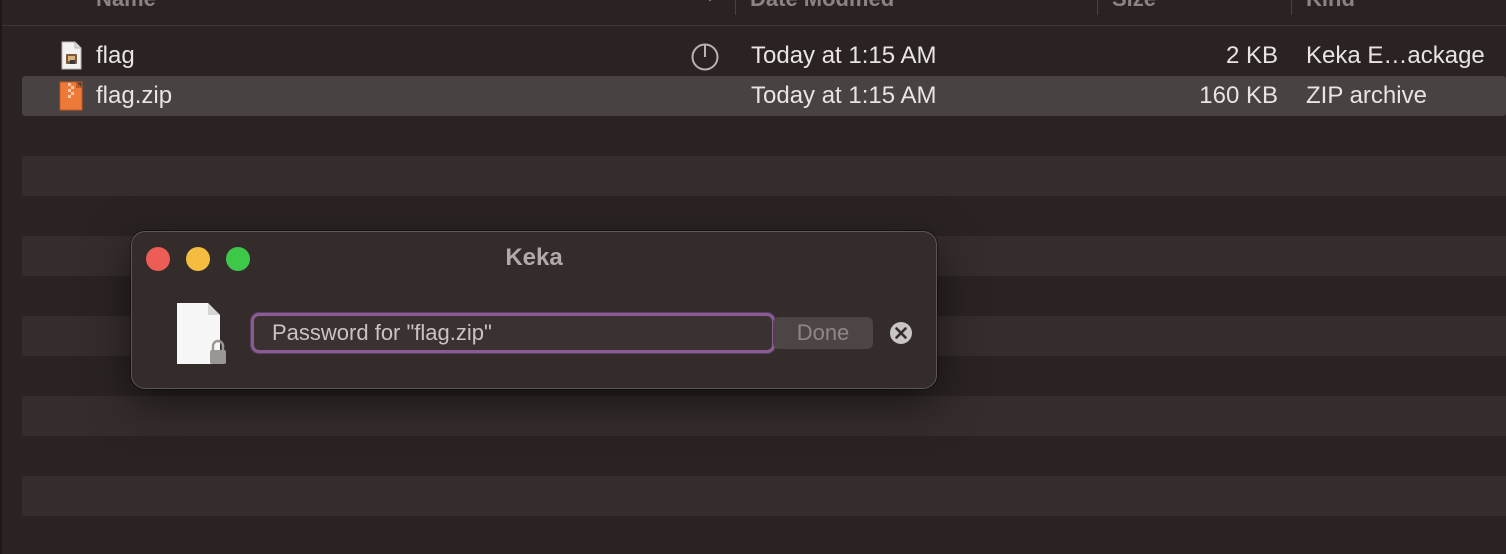  I want to click on file-kind: Keka E…ackage, so click(1395, 55).